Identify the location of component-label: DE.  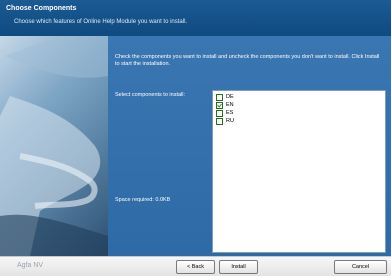
(230, 97).